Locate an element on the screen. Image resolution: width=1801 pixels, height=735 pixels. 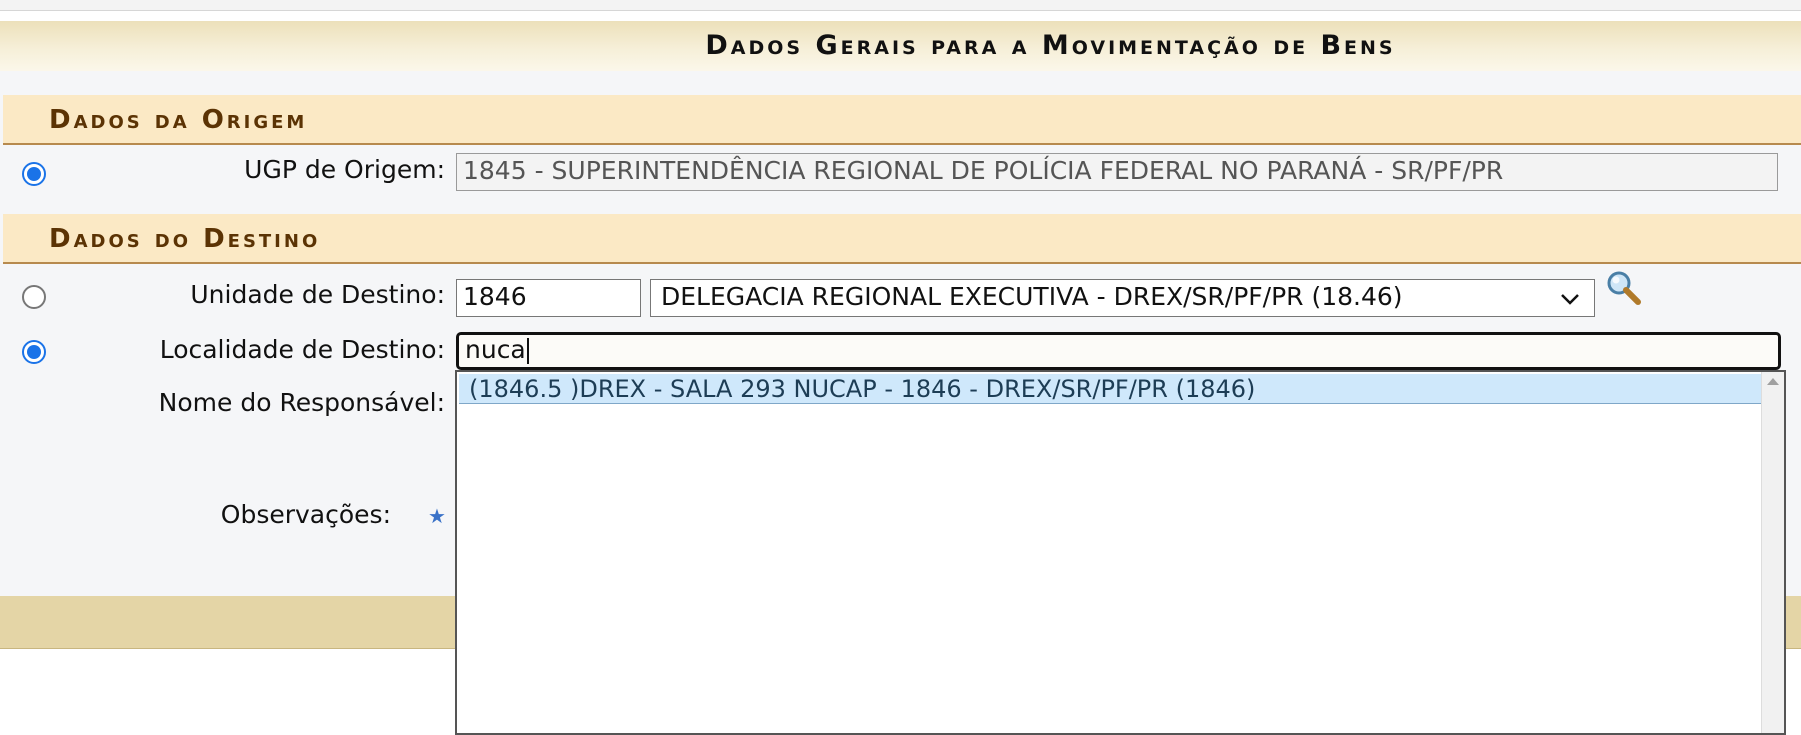
star-icon: ★ is located at coordinates (437, 516).